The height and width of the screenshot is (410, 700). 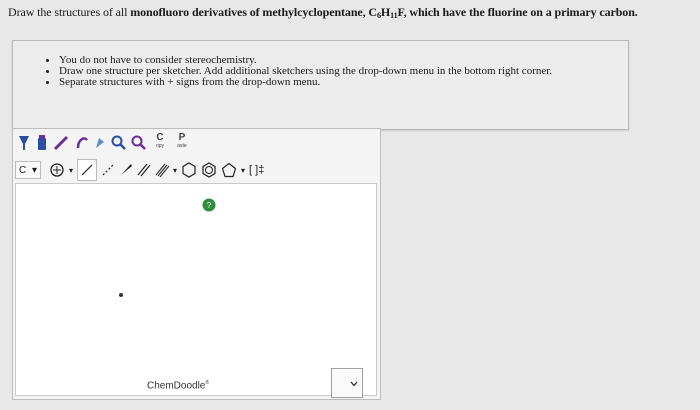 I want to click on single-bond-icon, so click(x=87, y=170).